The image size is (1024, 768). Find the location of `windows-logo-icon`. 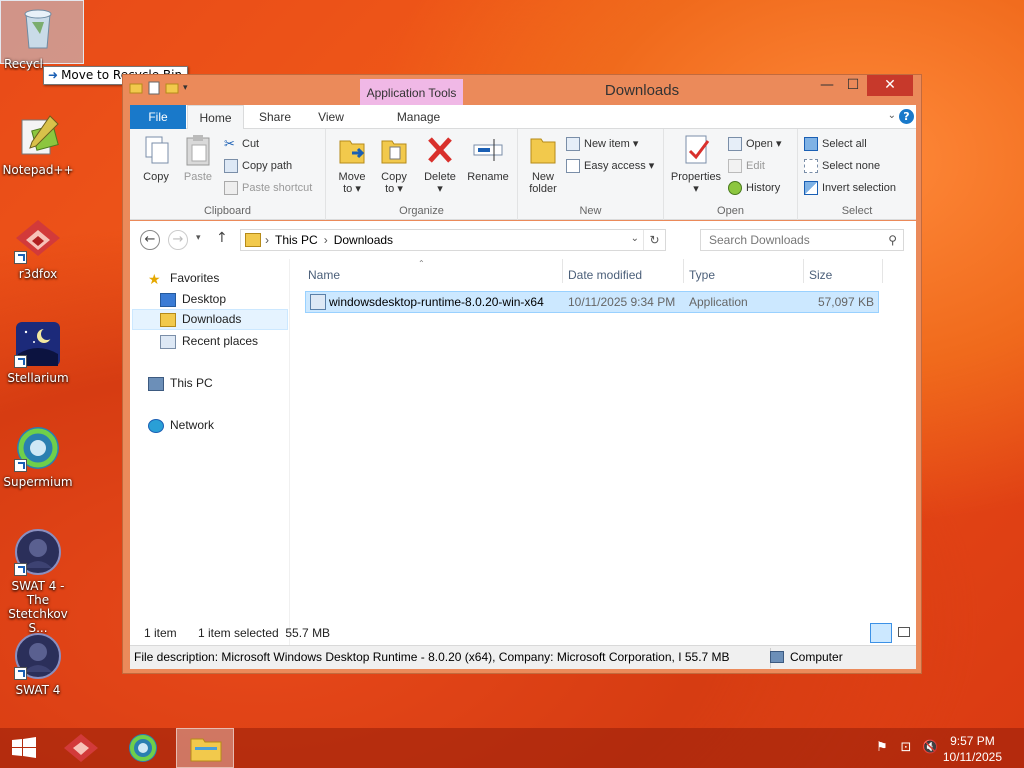

windows-logo-icon is located at coordinates (24, 747).